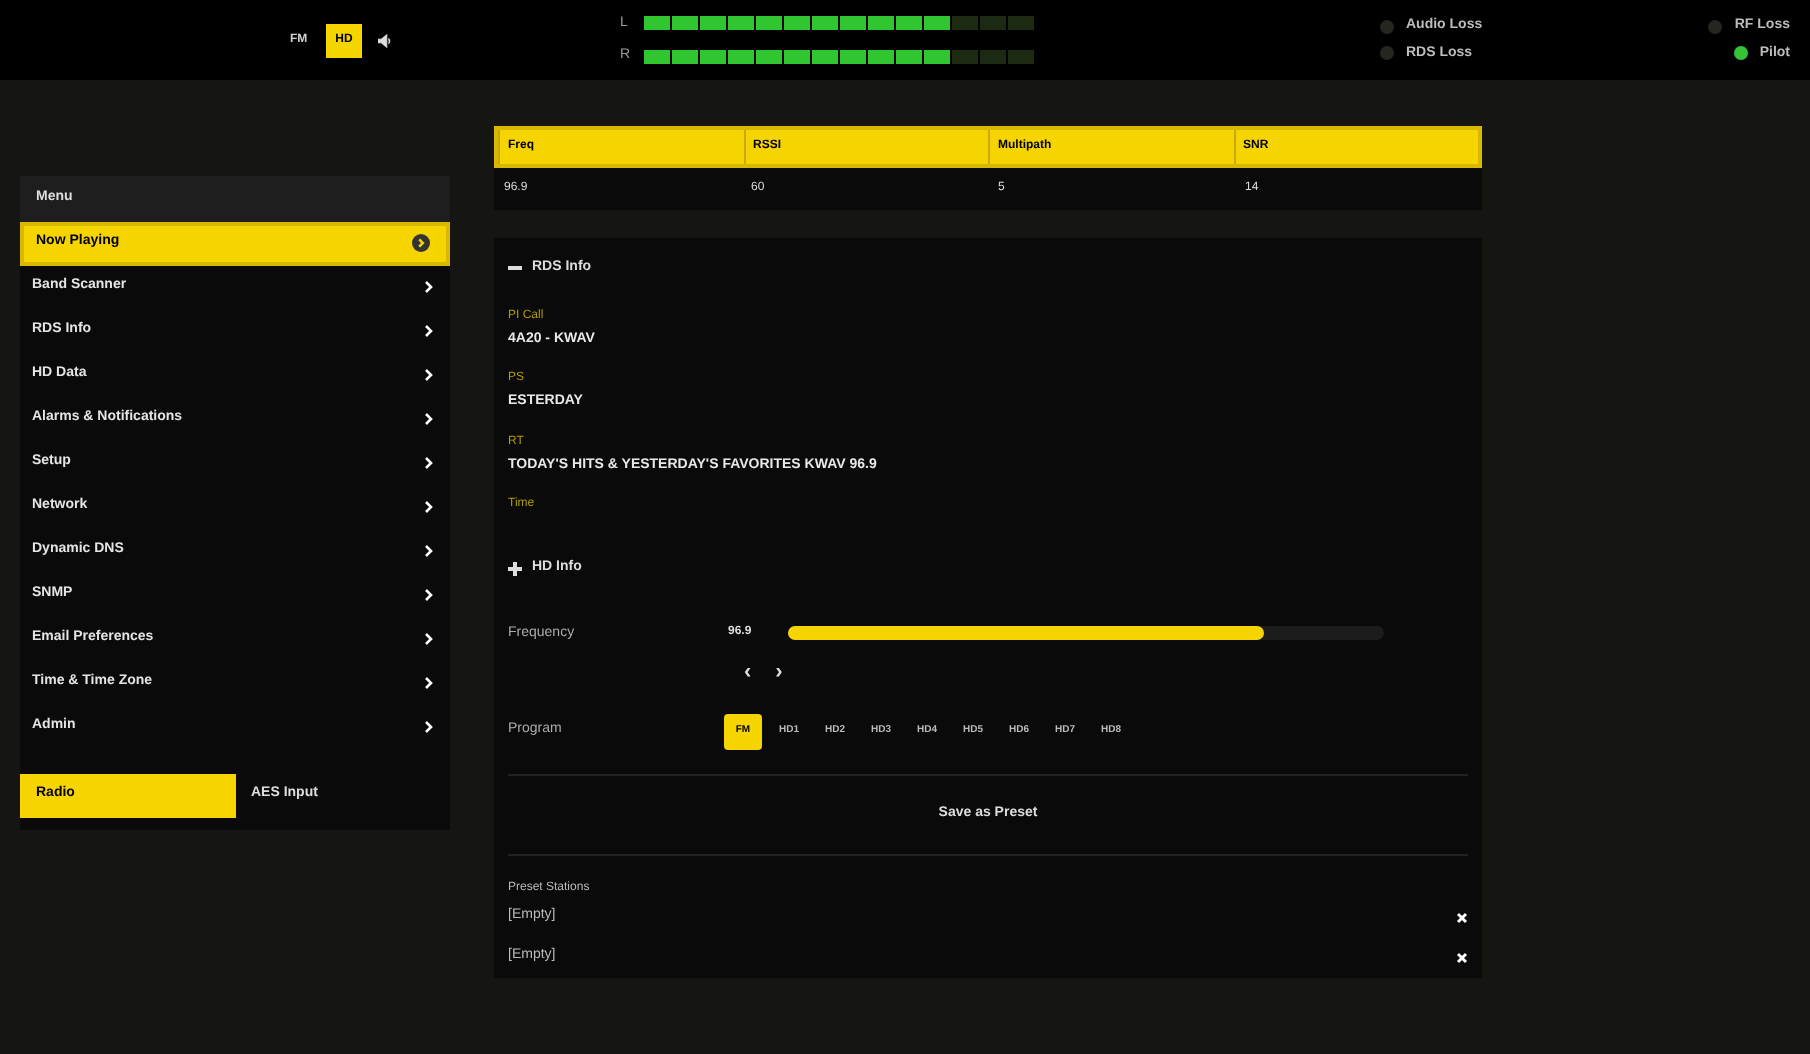 The width and height of the screenshot is (1810, 1054). I want to click on minus-icon, so click(515, 268).